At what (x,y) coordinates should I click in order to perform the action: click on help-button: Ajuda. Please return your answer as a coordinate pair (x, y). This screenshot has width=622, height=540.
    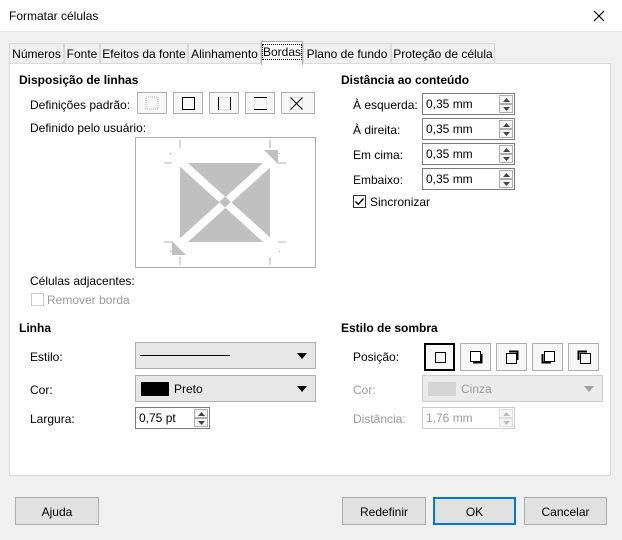
    Looking at the image, I should click on (57, 511).